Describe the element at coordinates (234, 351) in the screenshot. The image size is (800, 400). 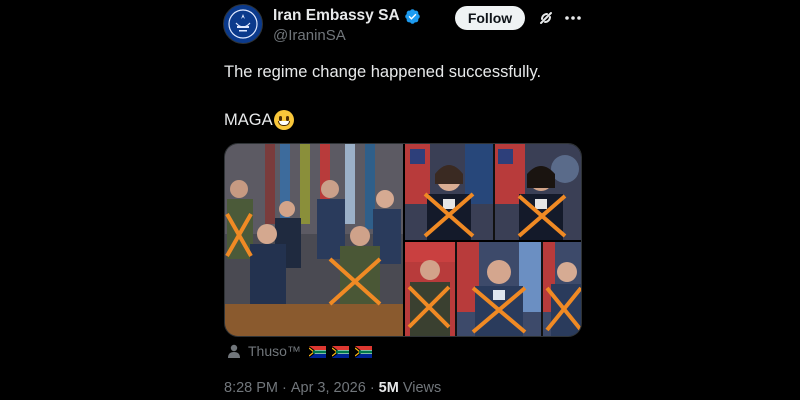
I see `person-icon` at that location.